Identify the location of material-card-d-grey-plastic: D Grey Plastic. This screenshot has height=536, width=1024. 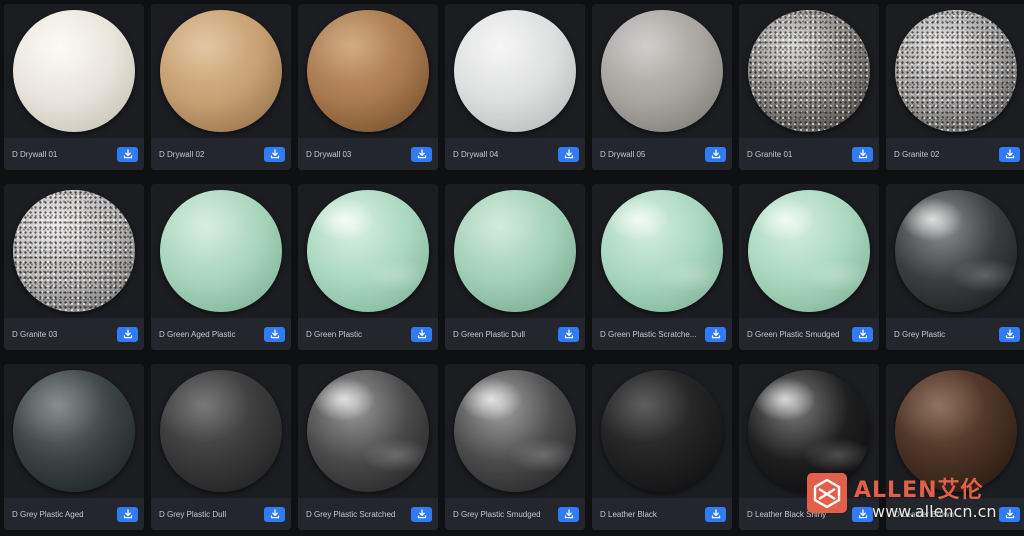
(955, 267).